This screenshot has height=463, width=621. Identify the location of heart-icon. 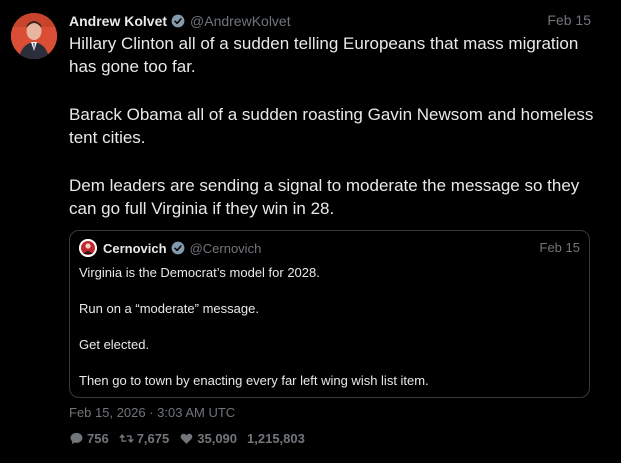
(186, 438).